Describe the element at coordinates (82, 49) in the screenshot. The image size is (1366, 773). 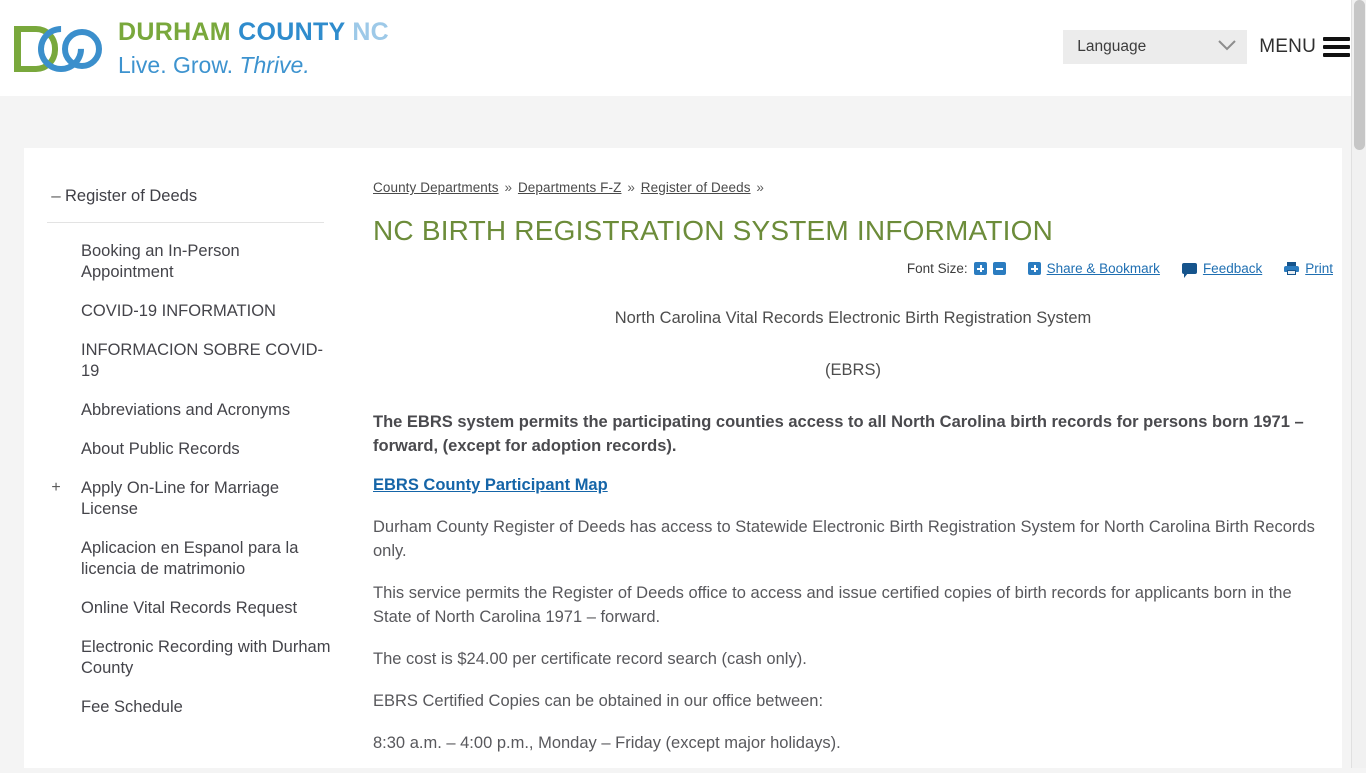
I see `logo-o-shape` at that location.